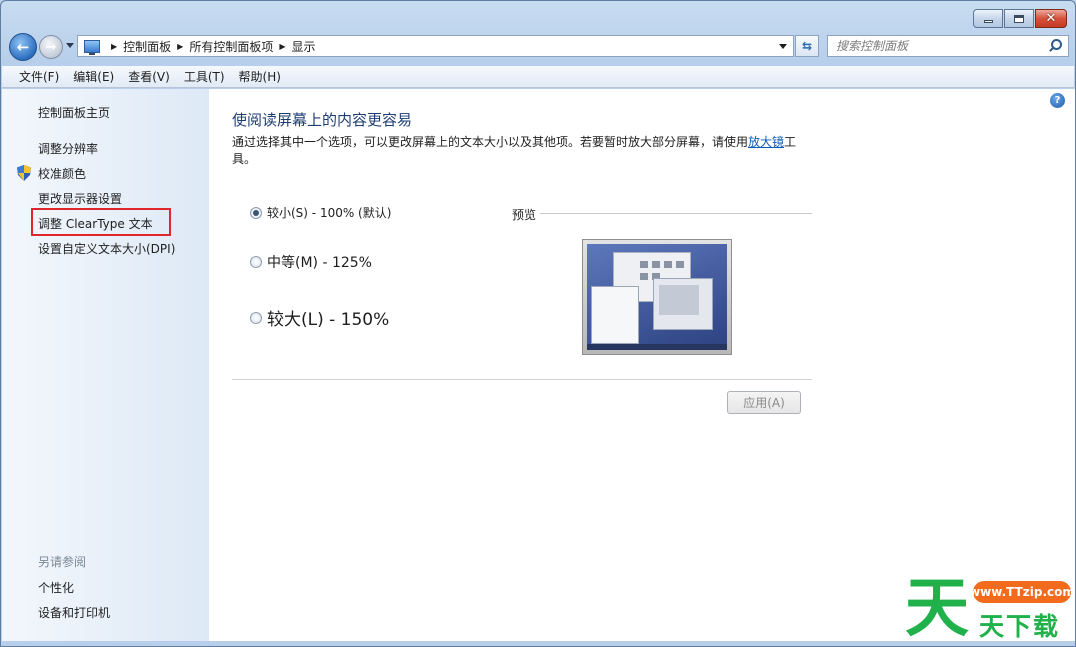 The width and height of the screenshot is (1076, 647). What do you see at coordinates (304, 46) in the screenshot?
I see `breadcrumb-display: 显示` at bounding box center [304, 46].